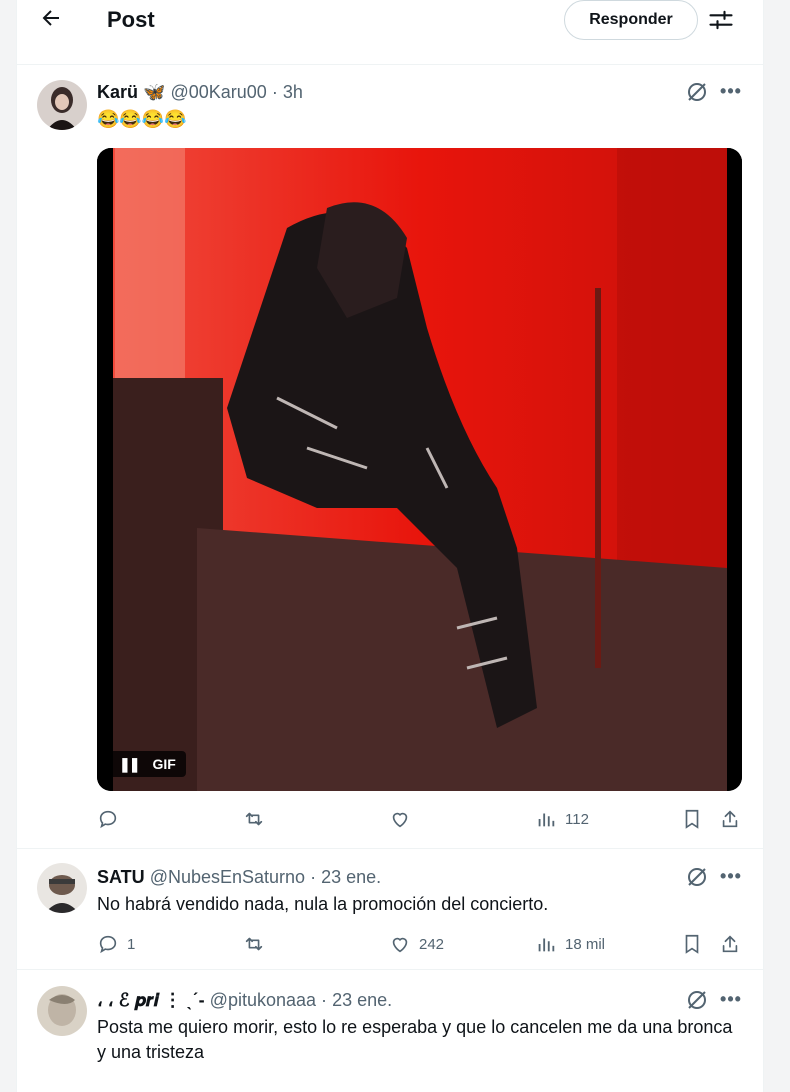 Image resolution: width=790 pixels, height=1092 pixels. I want to click on reply-action: 1, so click(116, 944).